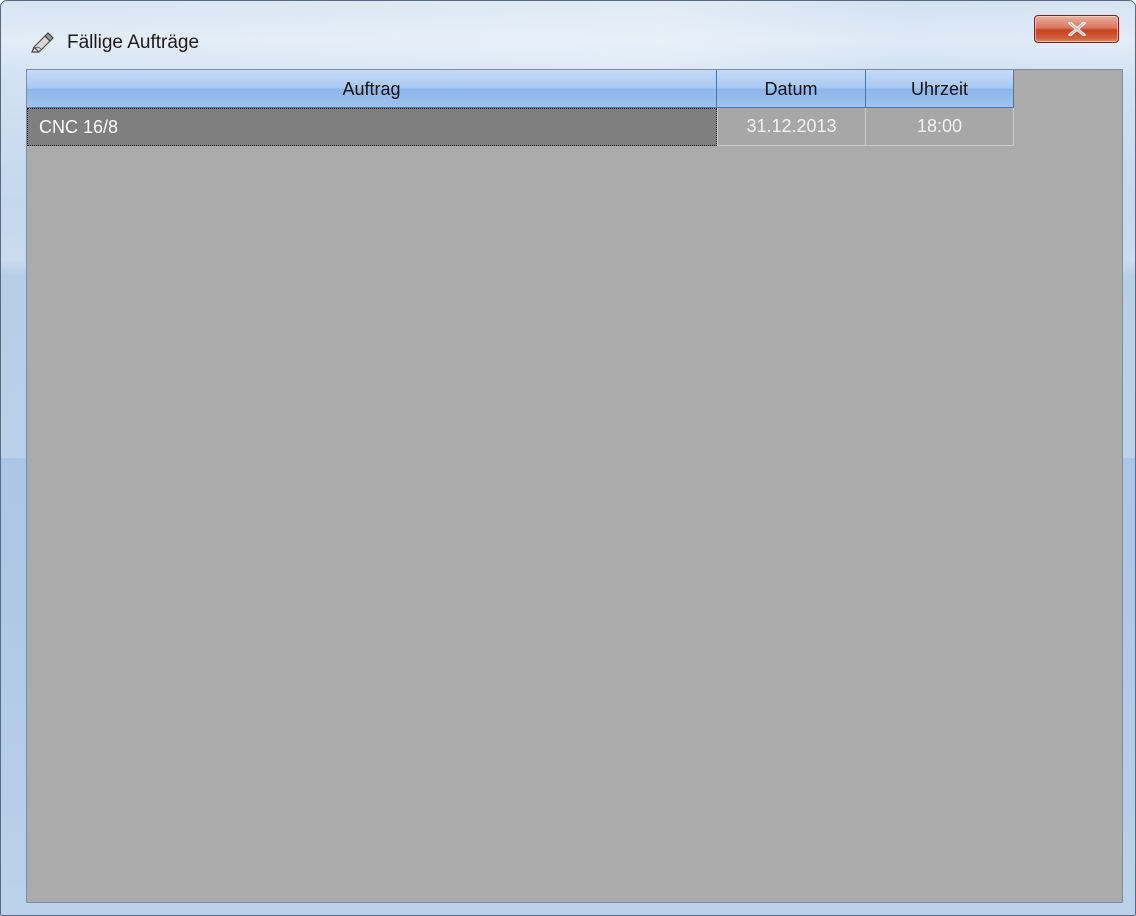 The image size is (1136, 916). Describe the element at coordinates (568, 31) in the screenshot. I see `title-bar: Fällige Aufträge` at that location.